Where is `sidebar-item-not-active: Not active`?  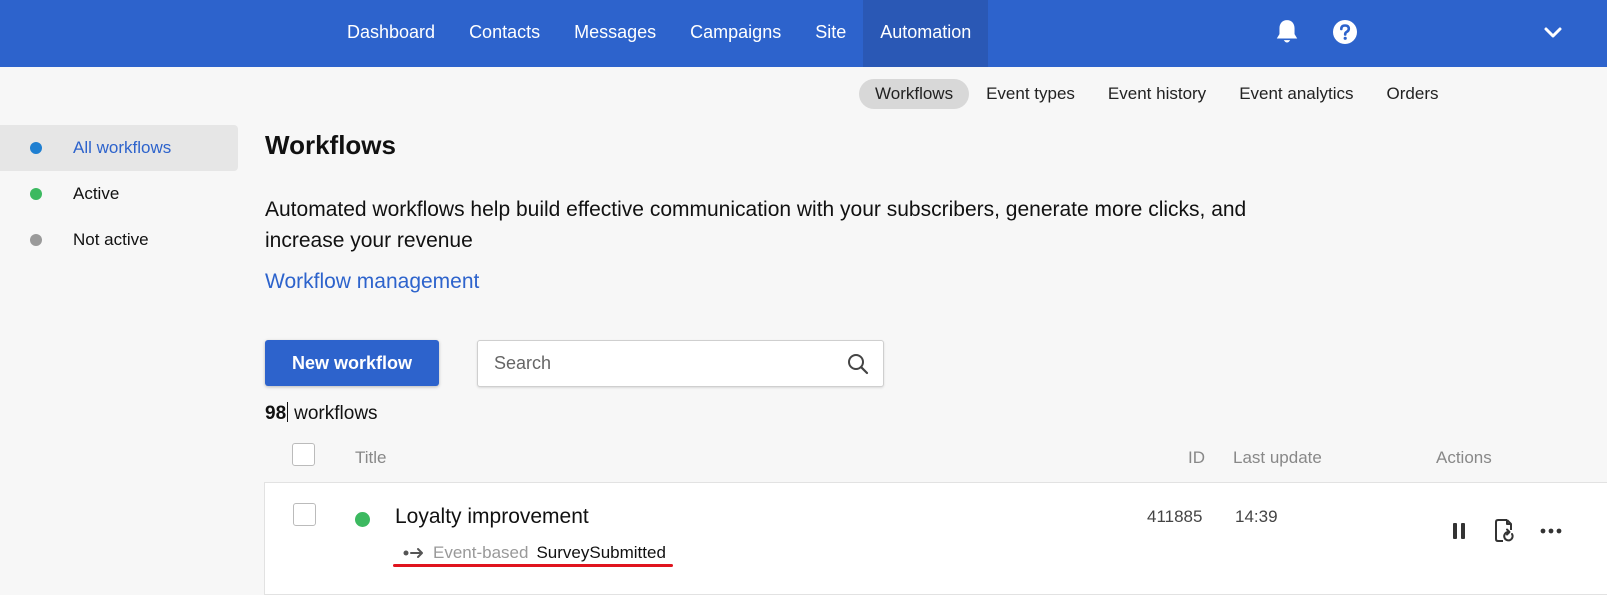
sidebar-item-not-active: Not active is located at coordinates (119, 240).